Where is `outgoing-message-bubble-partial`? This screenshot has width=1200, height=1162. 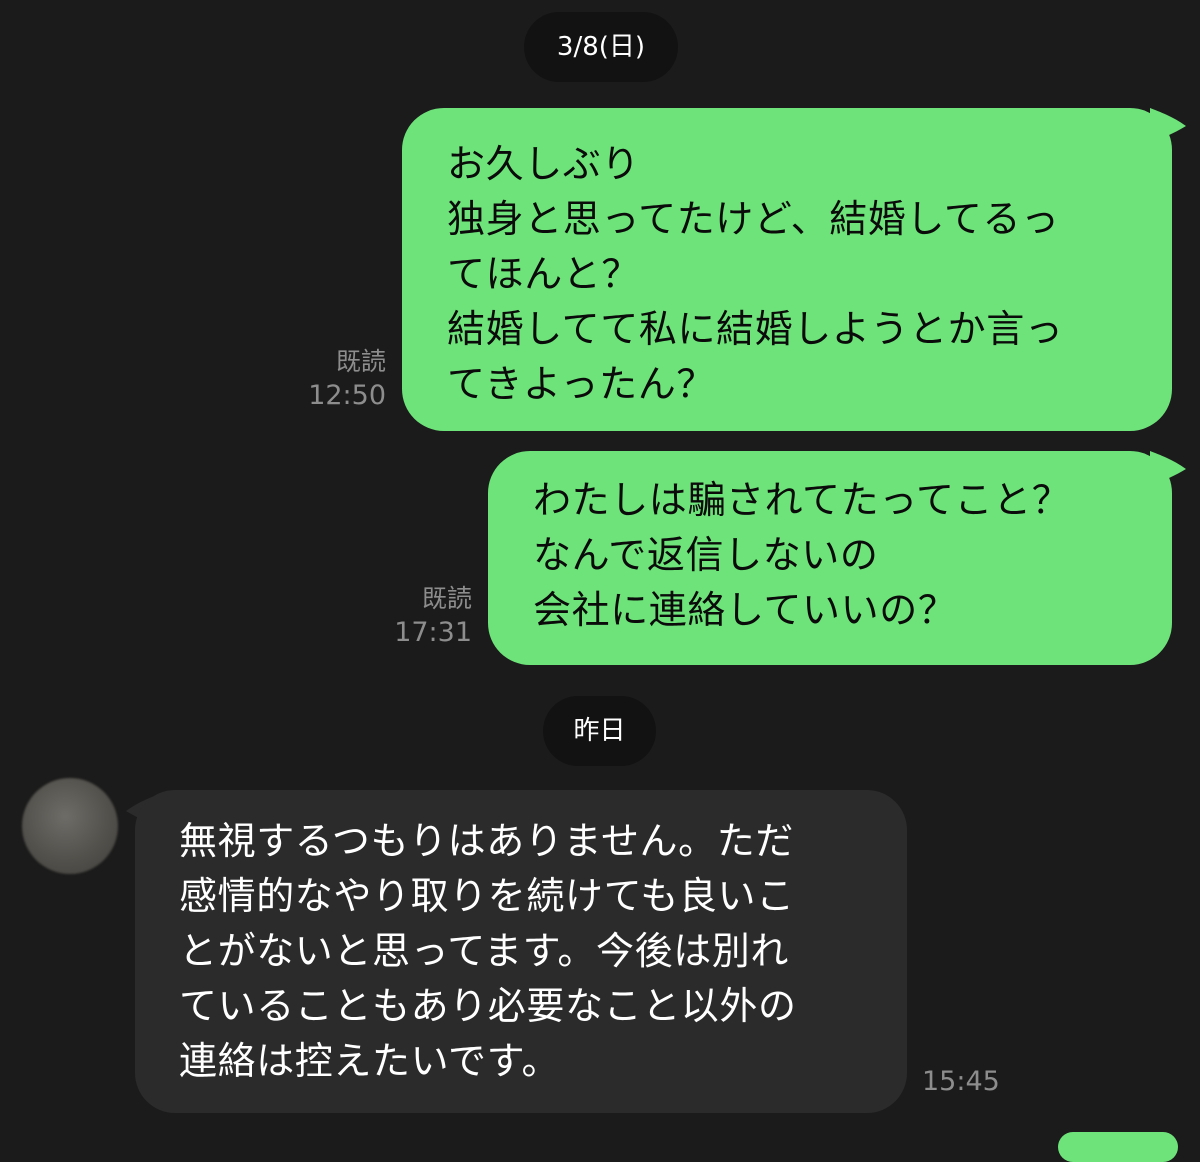
outgoing-message-bubble-partial is located at coordinates (1118, 1147).